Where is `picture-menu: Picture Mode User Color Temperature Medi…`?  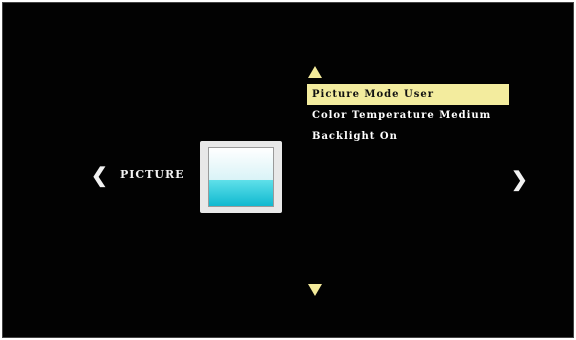 picture-menu: Picture Mode User Color Temperature Medi… is located at coordinates (408, 115).